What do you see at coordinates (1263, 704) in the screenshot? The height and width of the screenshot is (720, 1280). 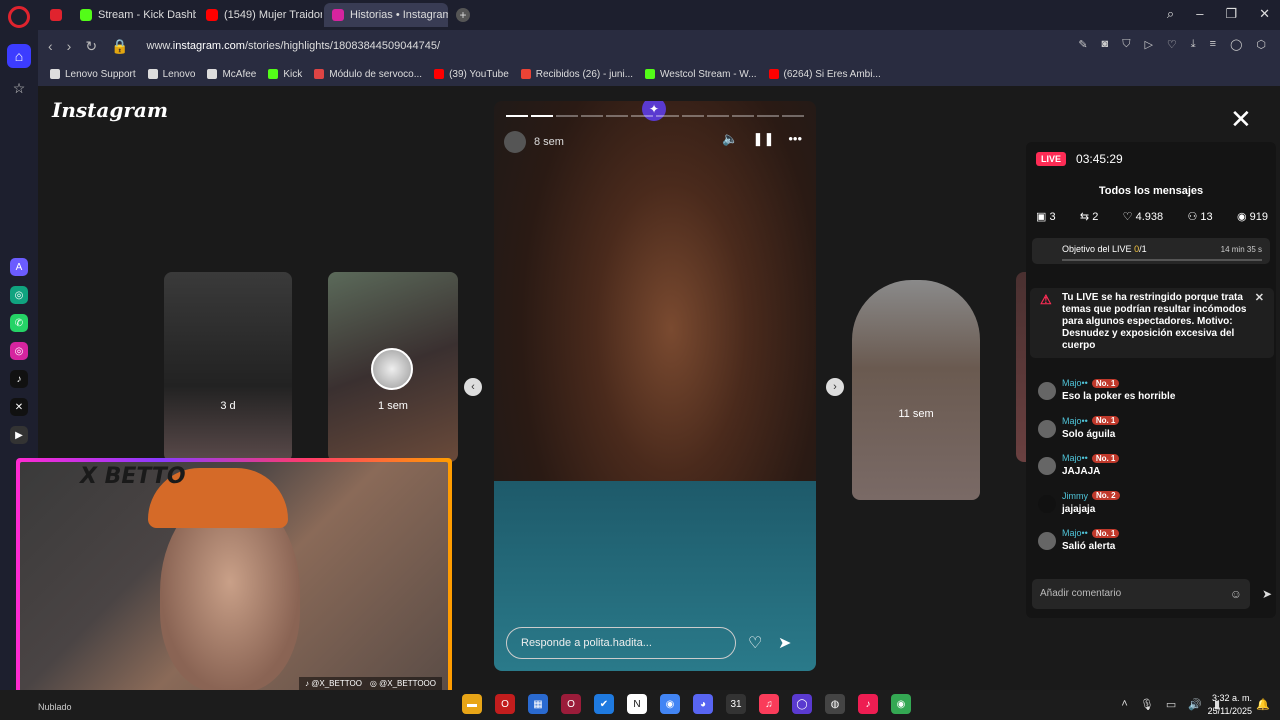 I see `notification-icon: 🔔` at bounding box center [1263, 704].